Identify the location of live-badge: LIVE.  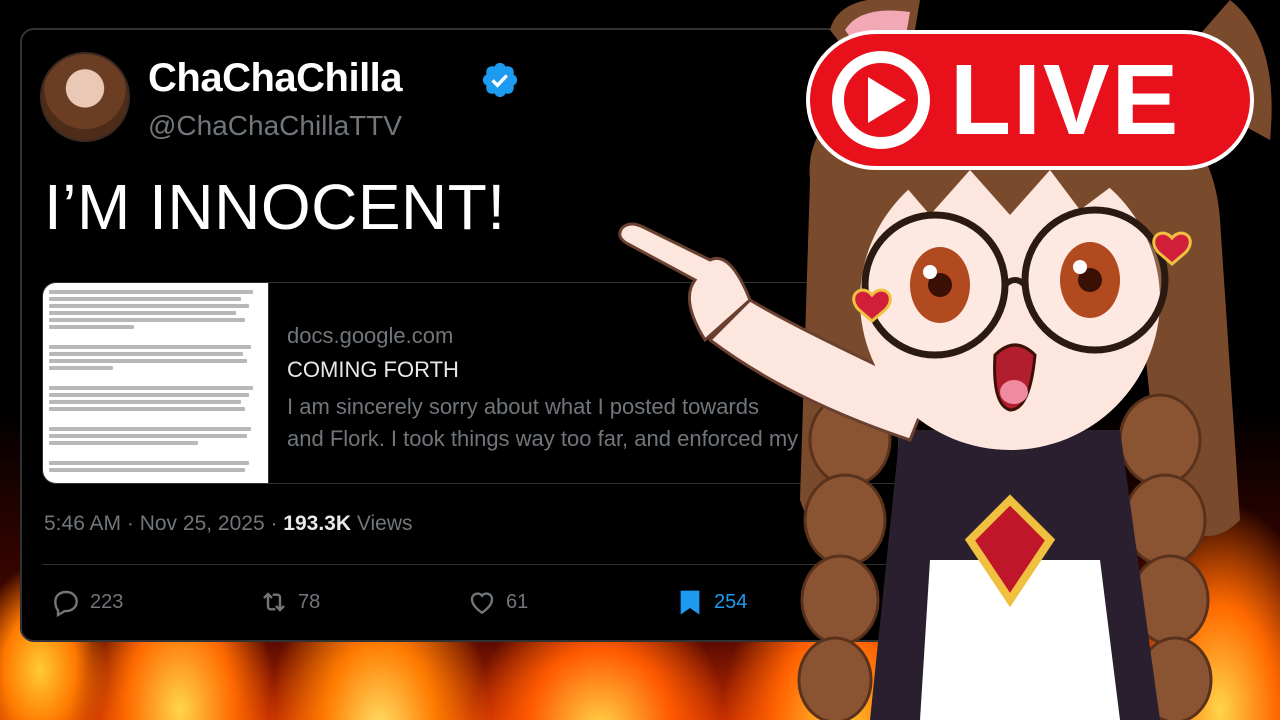
(1030, 100).